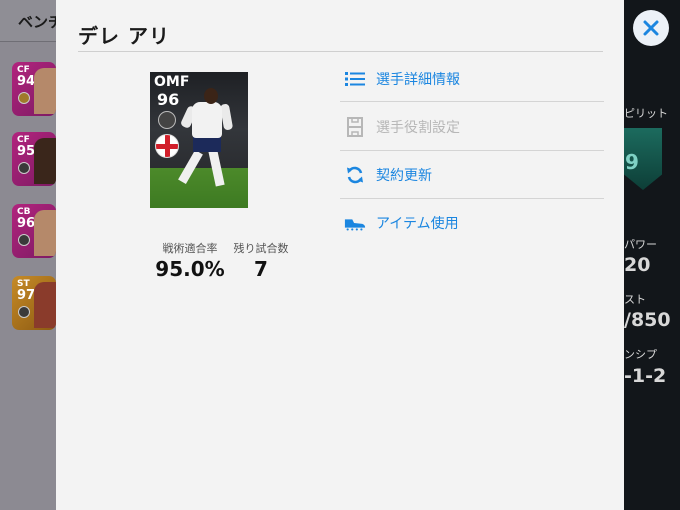  Describe the element at coordinates (167, 146) in the screenshot. I see `england-flag-icon` at that location.